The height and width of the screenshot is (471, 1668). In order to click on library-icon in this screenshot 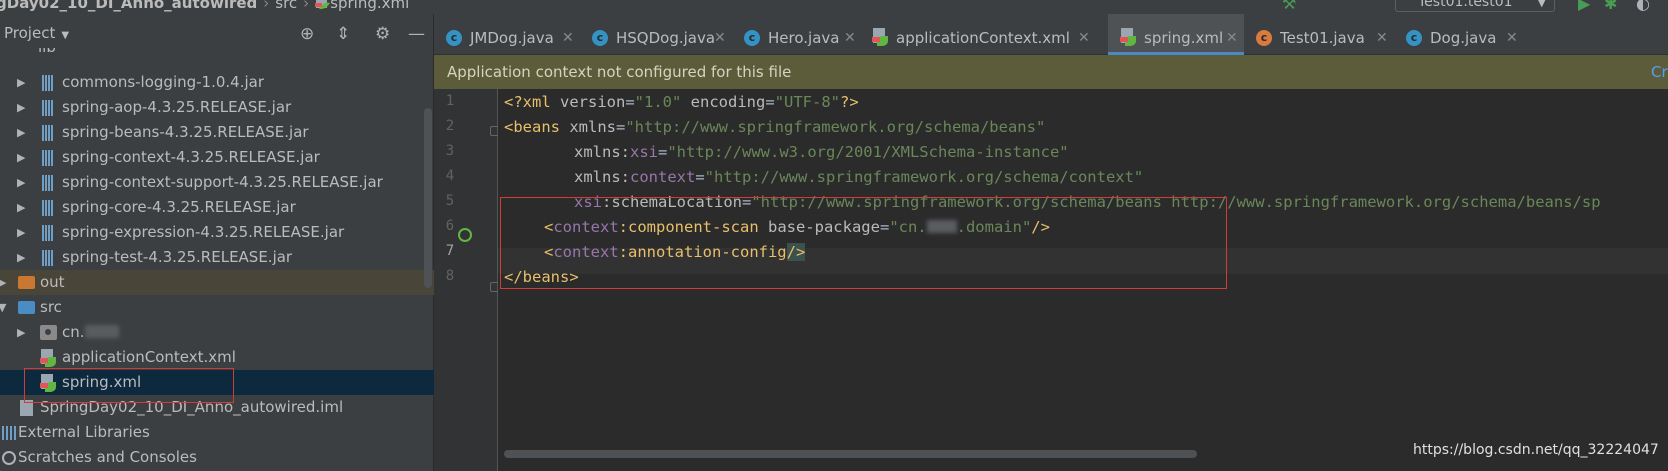, I will do `click(9, 433)`.